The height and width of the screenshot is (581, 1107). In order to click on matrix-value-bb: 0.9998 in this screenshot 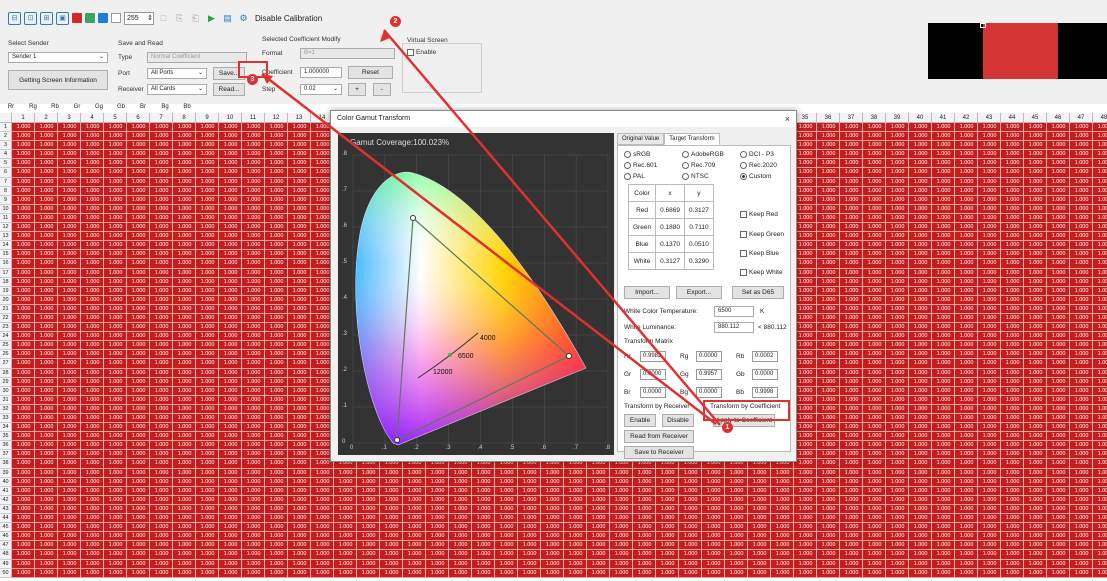, I will do `click(765, 392)`.